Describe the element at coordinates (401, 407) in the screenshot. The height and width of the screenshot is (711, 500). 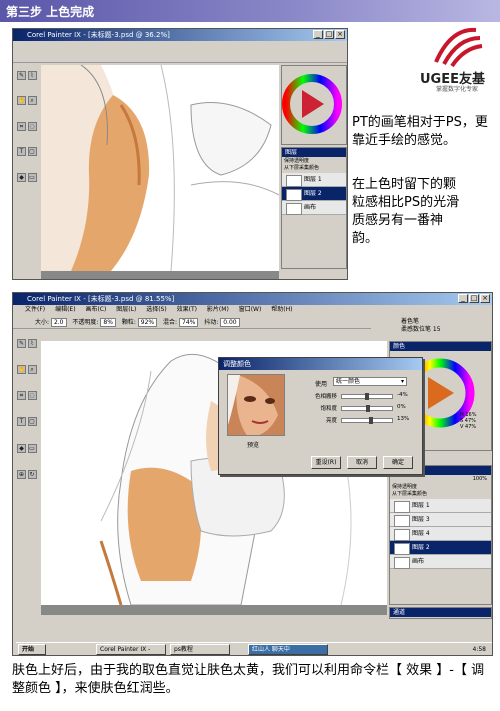
I see `slider-value: 0%` at that location.